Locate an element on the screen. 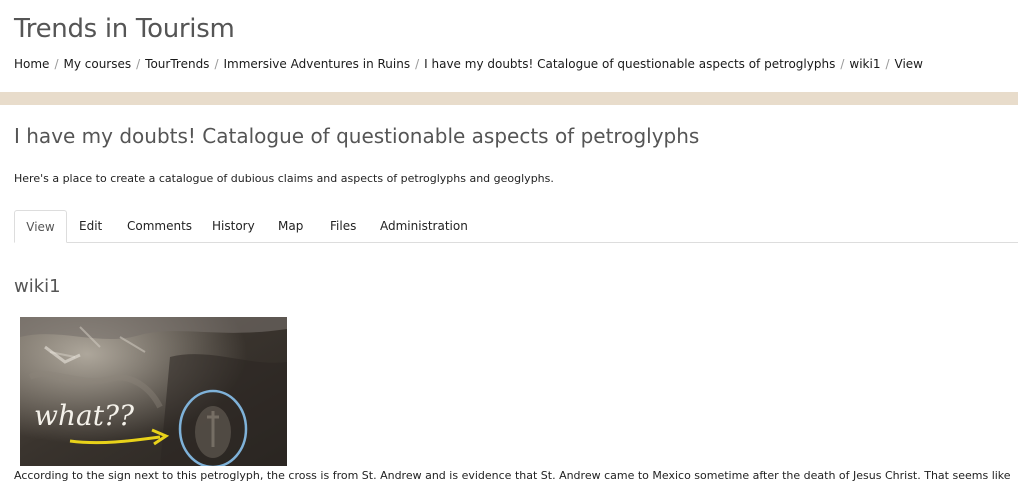 The image size is (1018, 500). breadcrumb-home: Home is located at coordinates (31, 64).